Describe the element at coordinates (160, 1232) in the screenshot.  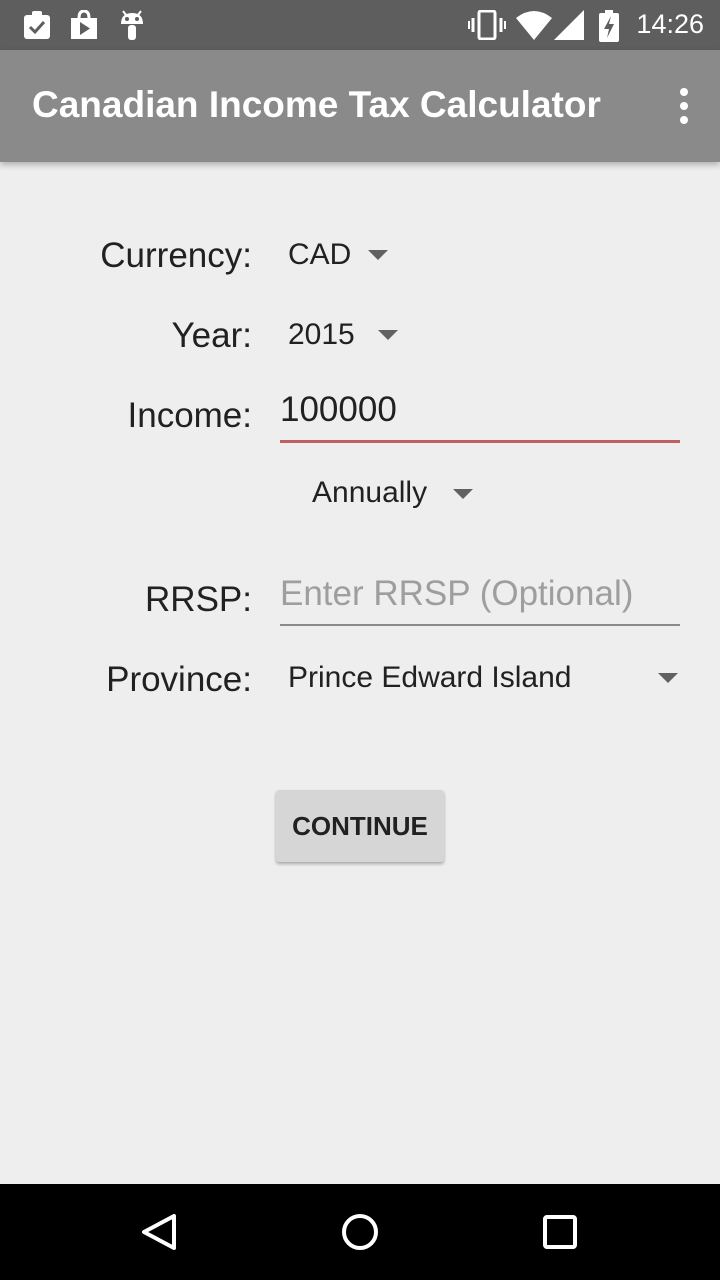
I see `back-icon` at that location.